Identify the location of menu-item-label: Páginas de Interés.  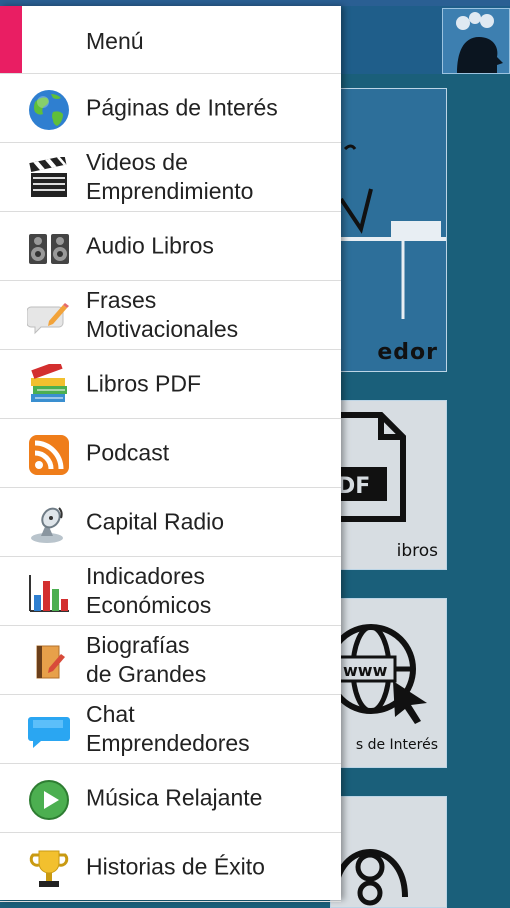
(182, 107).